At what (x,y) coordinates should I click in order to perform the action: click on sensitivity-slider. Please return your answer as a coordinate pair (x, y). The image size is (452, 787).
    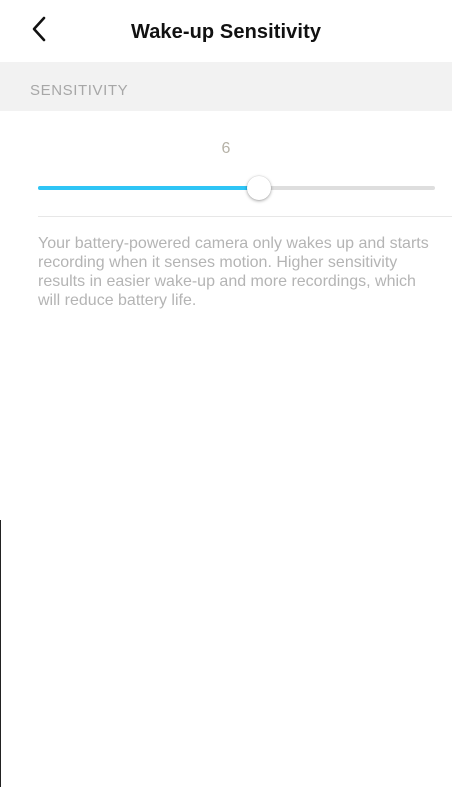
    Looking at the image, I should click on (236, 188).